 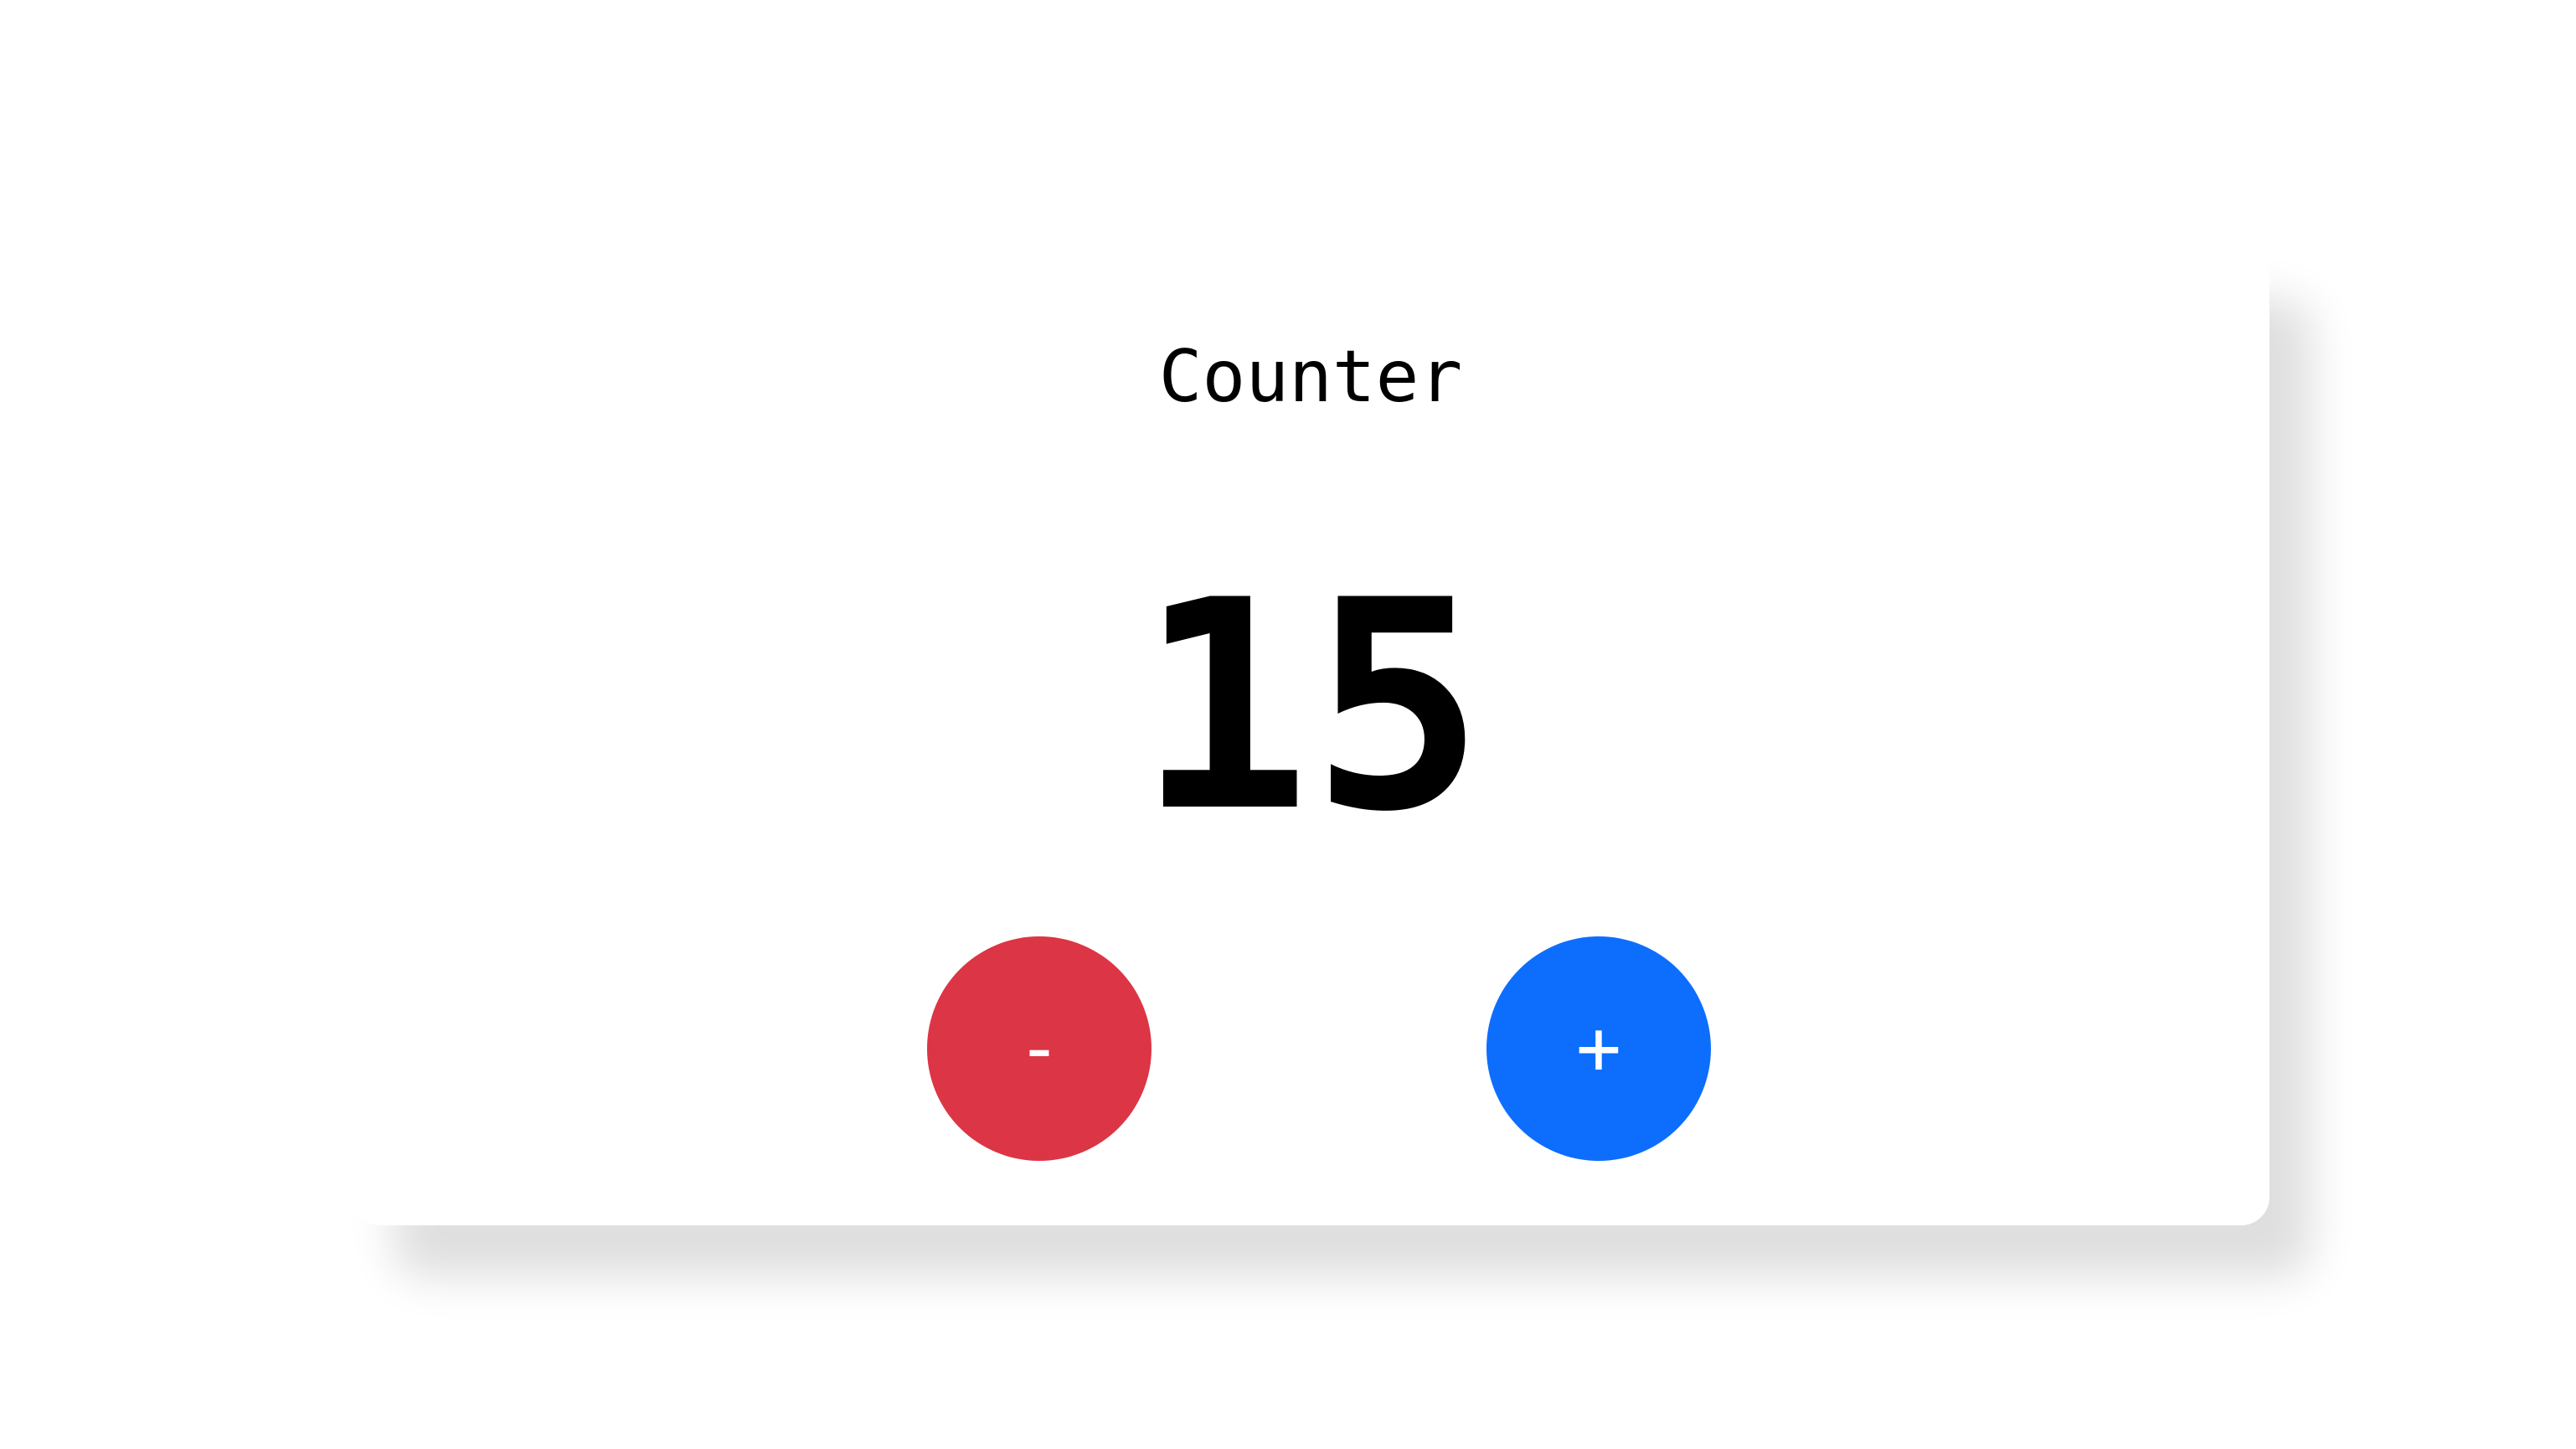 I want to click on increment-button: +, so click(x=1598, y=1048).